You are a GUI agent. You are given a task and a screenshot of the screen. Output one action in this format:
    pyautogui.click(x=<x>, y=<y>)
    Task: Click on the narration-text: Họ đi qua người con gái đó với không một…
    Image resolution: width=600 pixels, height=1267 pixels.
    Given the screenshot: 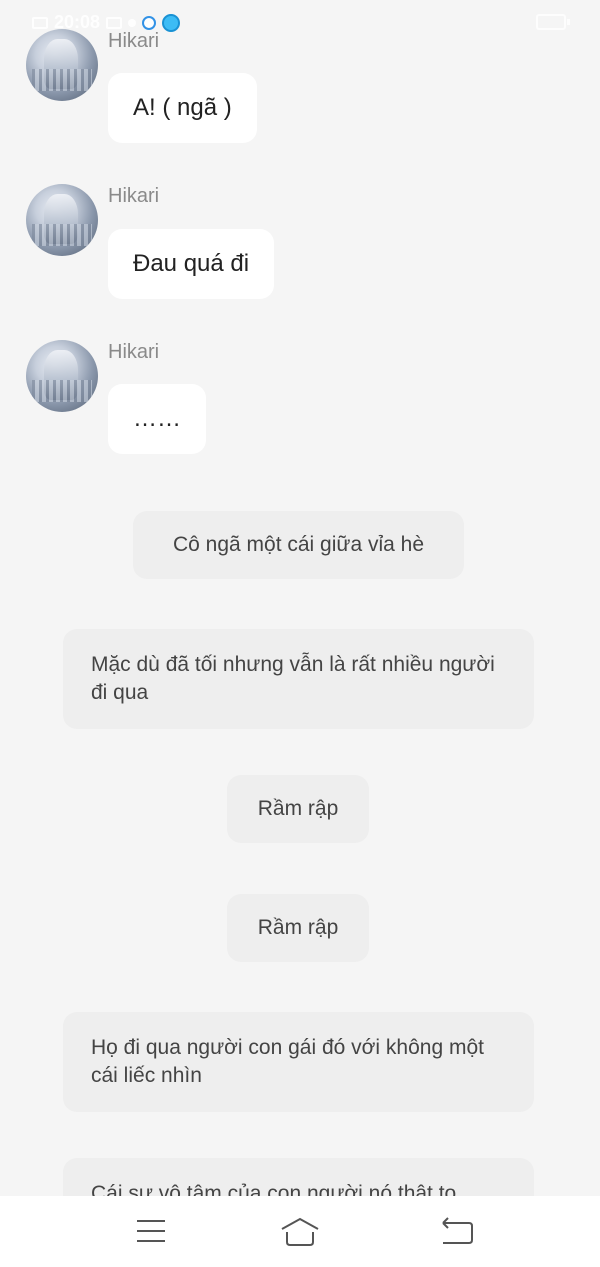 What is the action you would take?
    pyautogui.click(x=287, y=1061)
    